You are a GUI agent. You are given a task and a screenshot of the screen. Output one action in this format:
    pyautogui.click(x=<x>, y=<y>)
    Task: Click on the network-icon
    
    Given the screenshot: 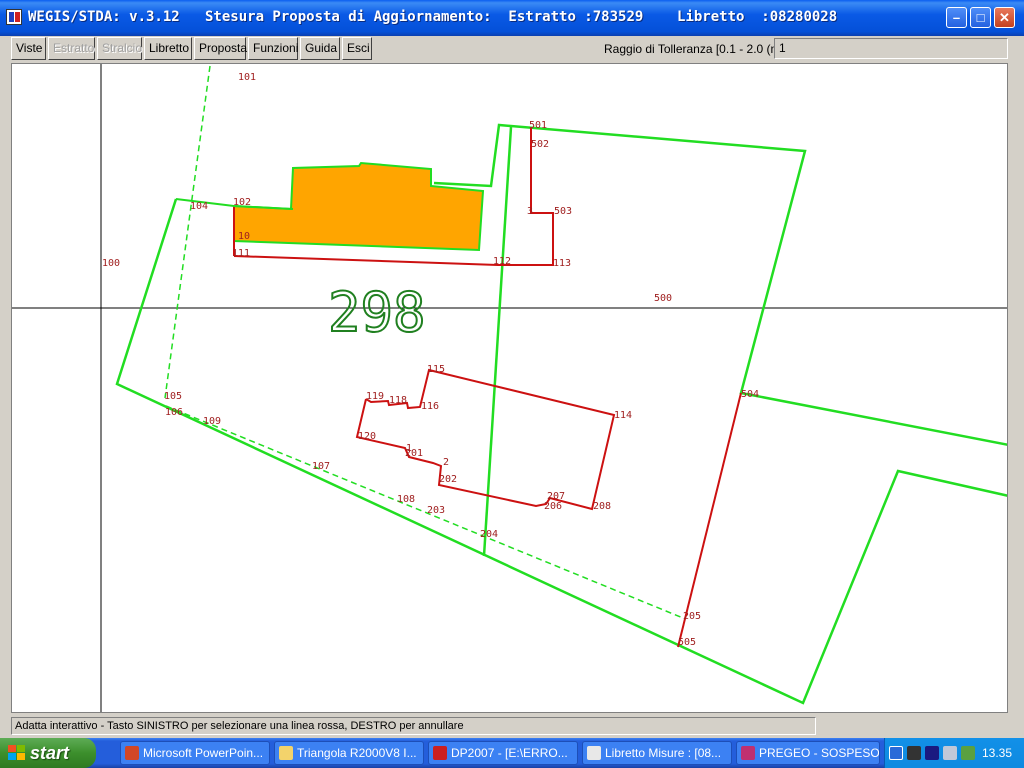 What is the action you would take?
    pyautogui.click(x=950, y=753)
    